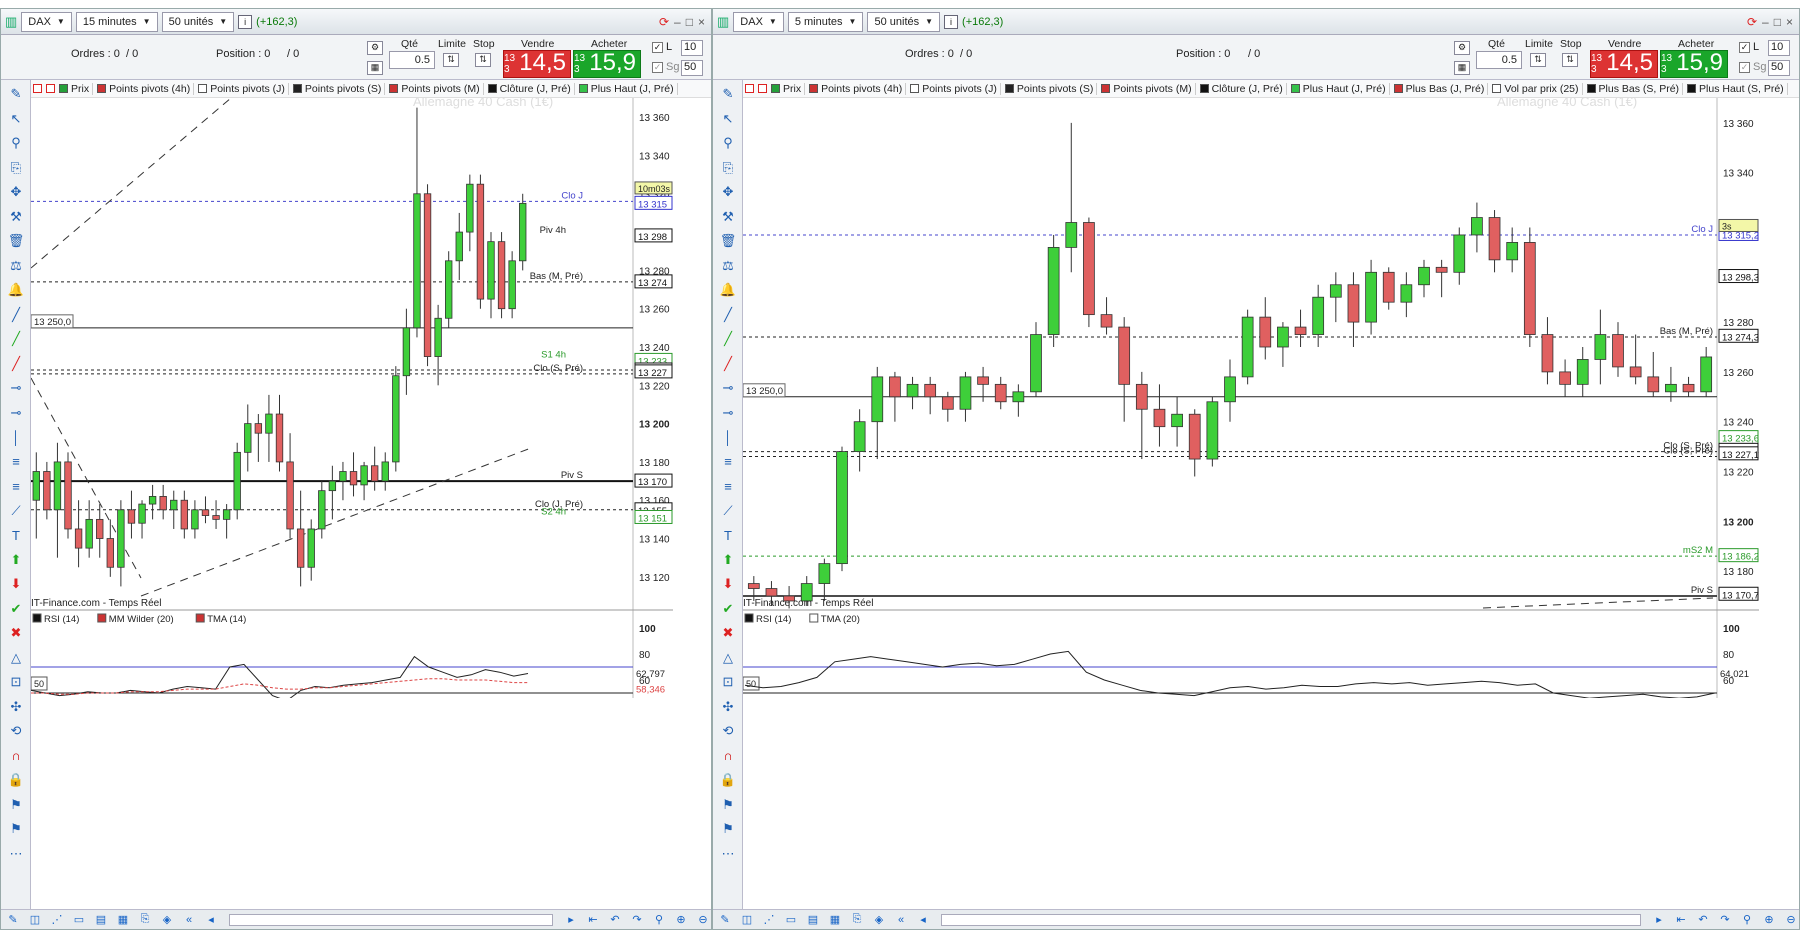  What do you see at coordinates (1291, 919) in the screenshot?
I see `horizontal-scrollbar` at bounding box center [1291, 919].